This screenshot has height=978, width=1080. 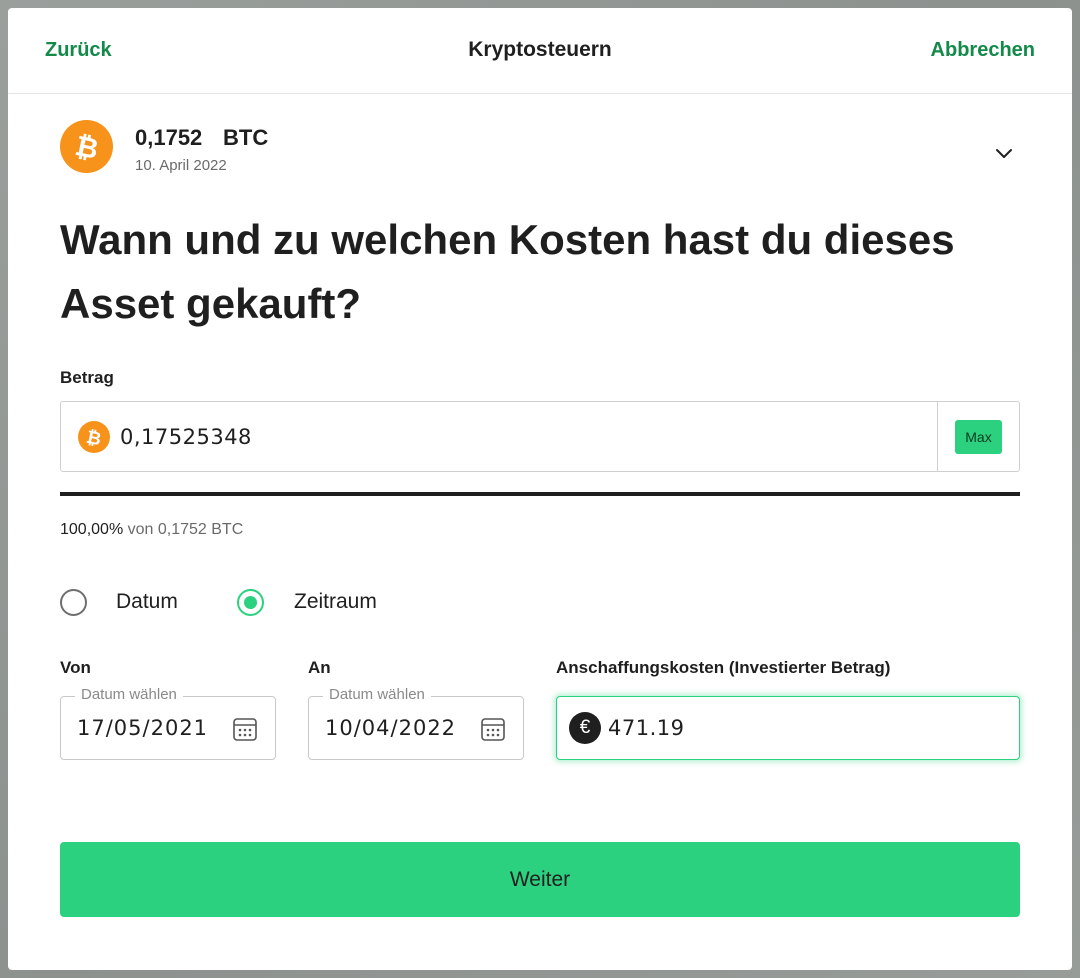 I want to click on to-date-field: Datum wählen 10/04/2022, so click(x=416, y=723).